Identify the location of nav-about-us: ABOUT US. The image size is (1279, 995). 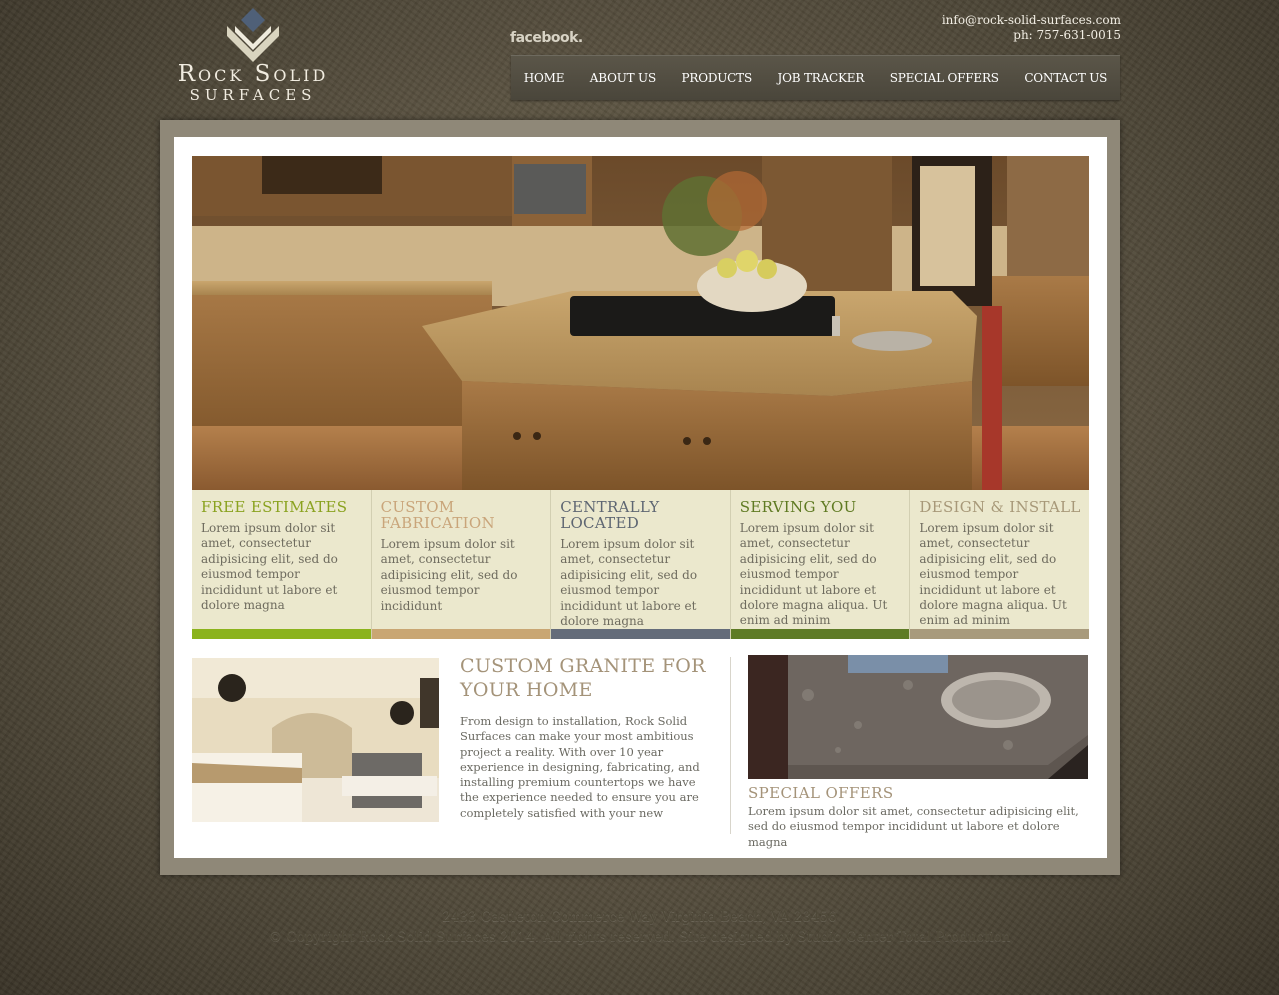
(623, 78).